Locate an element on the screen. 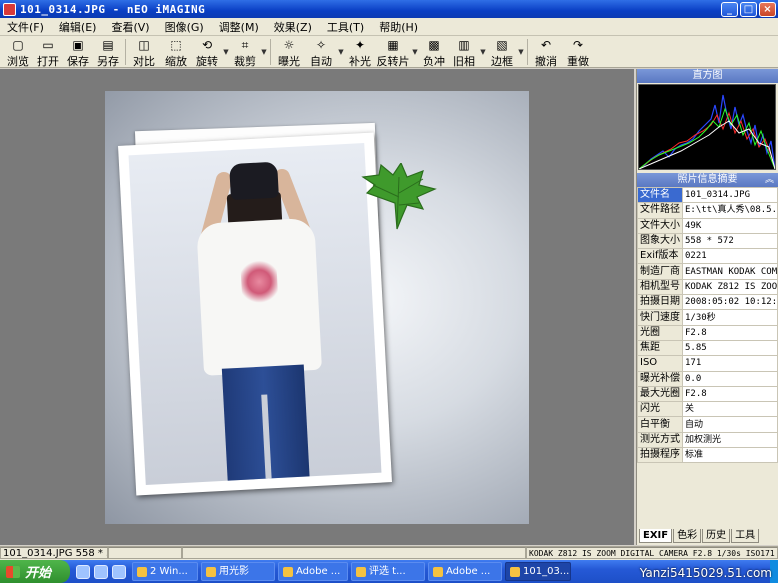 Image resolution: width=778 pixels, height=583 pixels. tool-crop-button: ⌗ 裁剪 is located at coordinates (245, 52).